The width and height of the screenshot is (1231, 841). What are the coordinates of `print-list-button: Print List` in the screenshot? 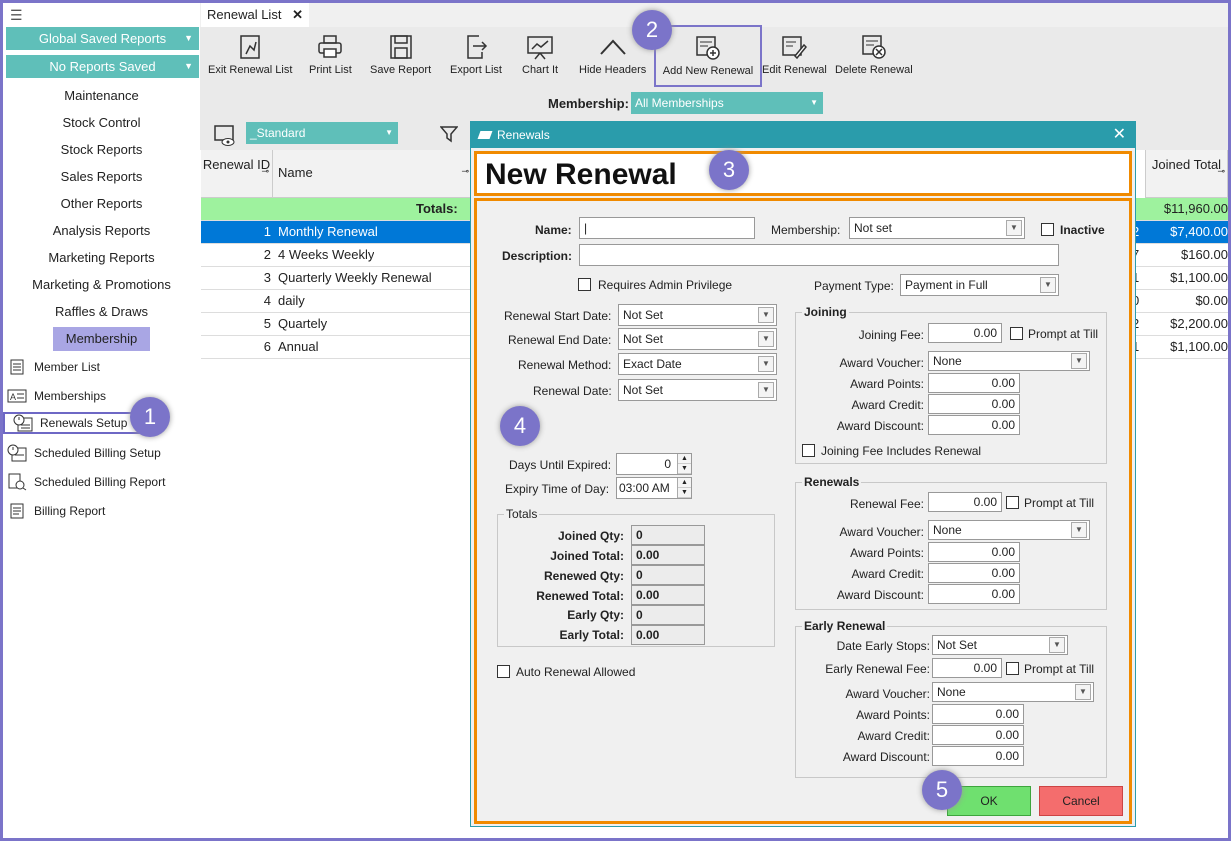 It's located at (330, 55).